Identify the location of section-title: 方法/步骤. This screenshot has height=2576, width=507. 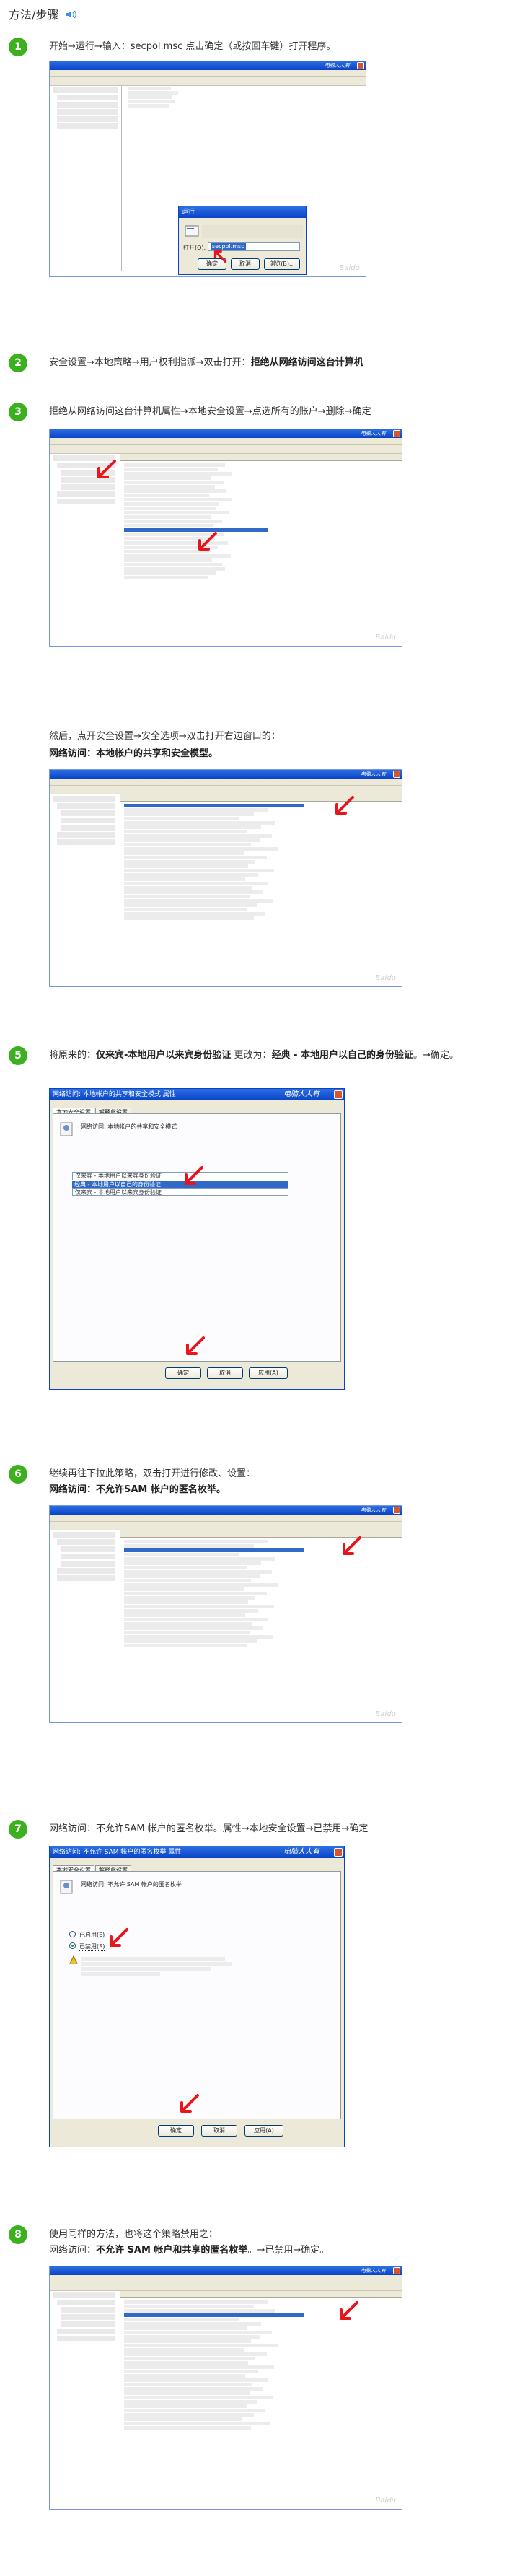
(34, 15).